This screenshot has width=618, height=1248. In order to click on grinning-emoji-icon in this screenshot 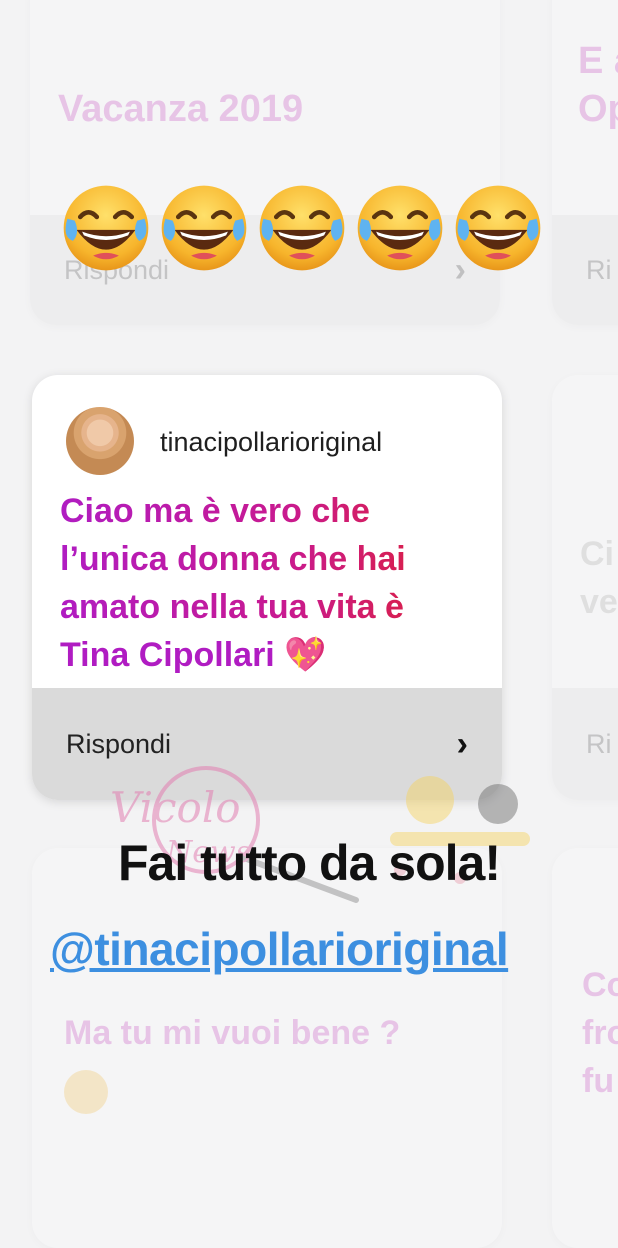, I will do `click(86, 1092)`.